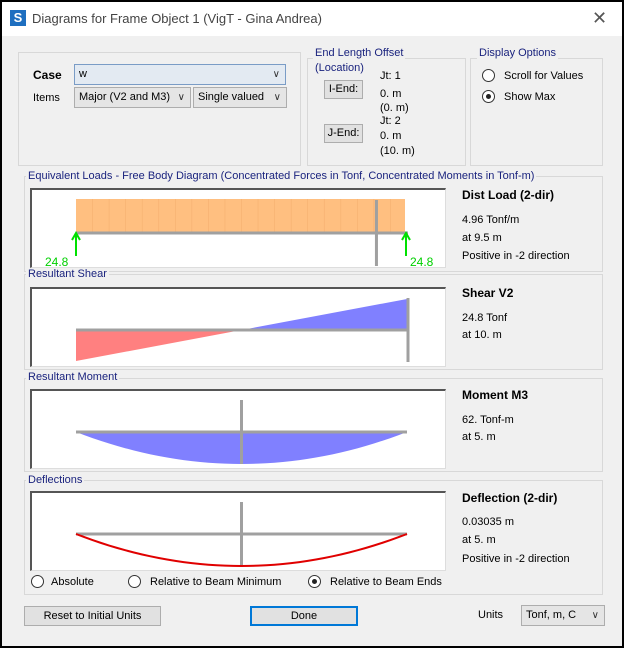 Image resolution: width=624 pixels, height=648 pixels. I want to click on shear-heading: Shear V2, so click(488, 293).